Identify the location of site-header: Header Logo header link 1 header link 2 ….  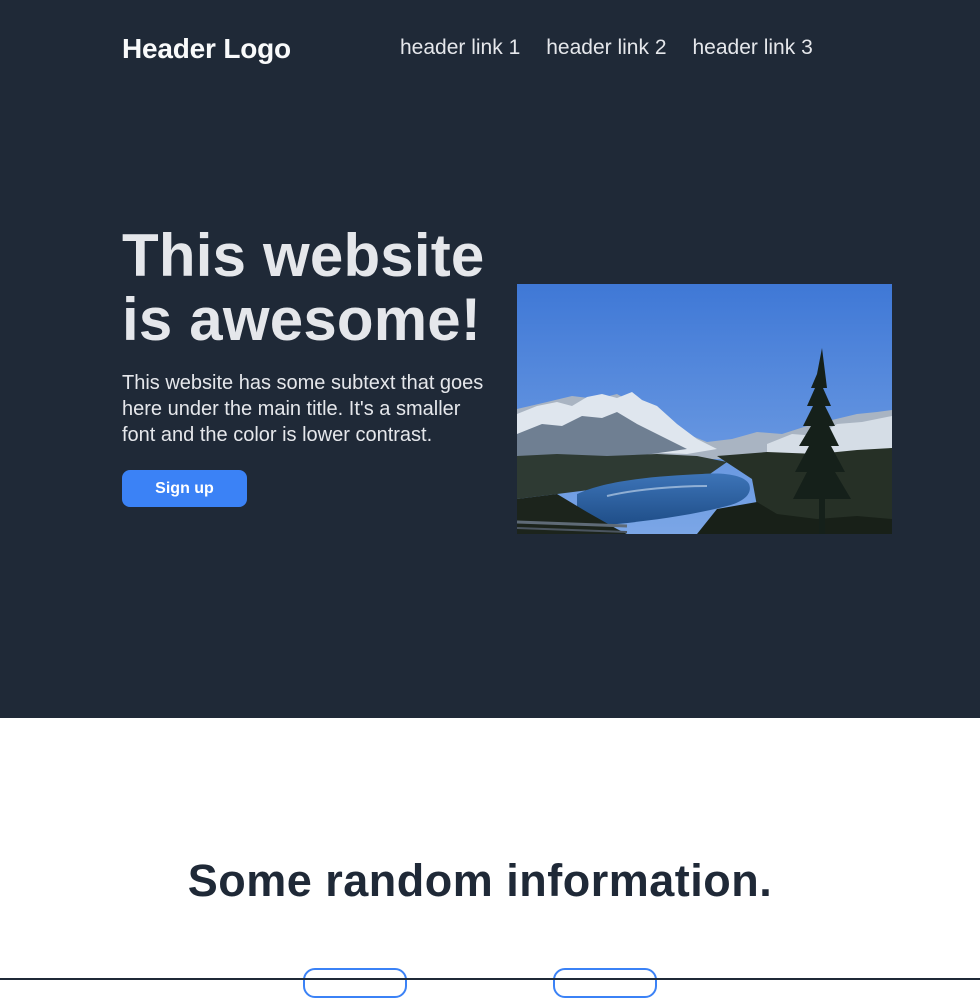
(492, 50).